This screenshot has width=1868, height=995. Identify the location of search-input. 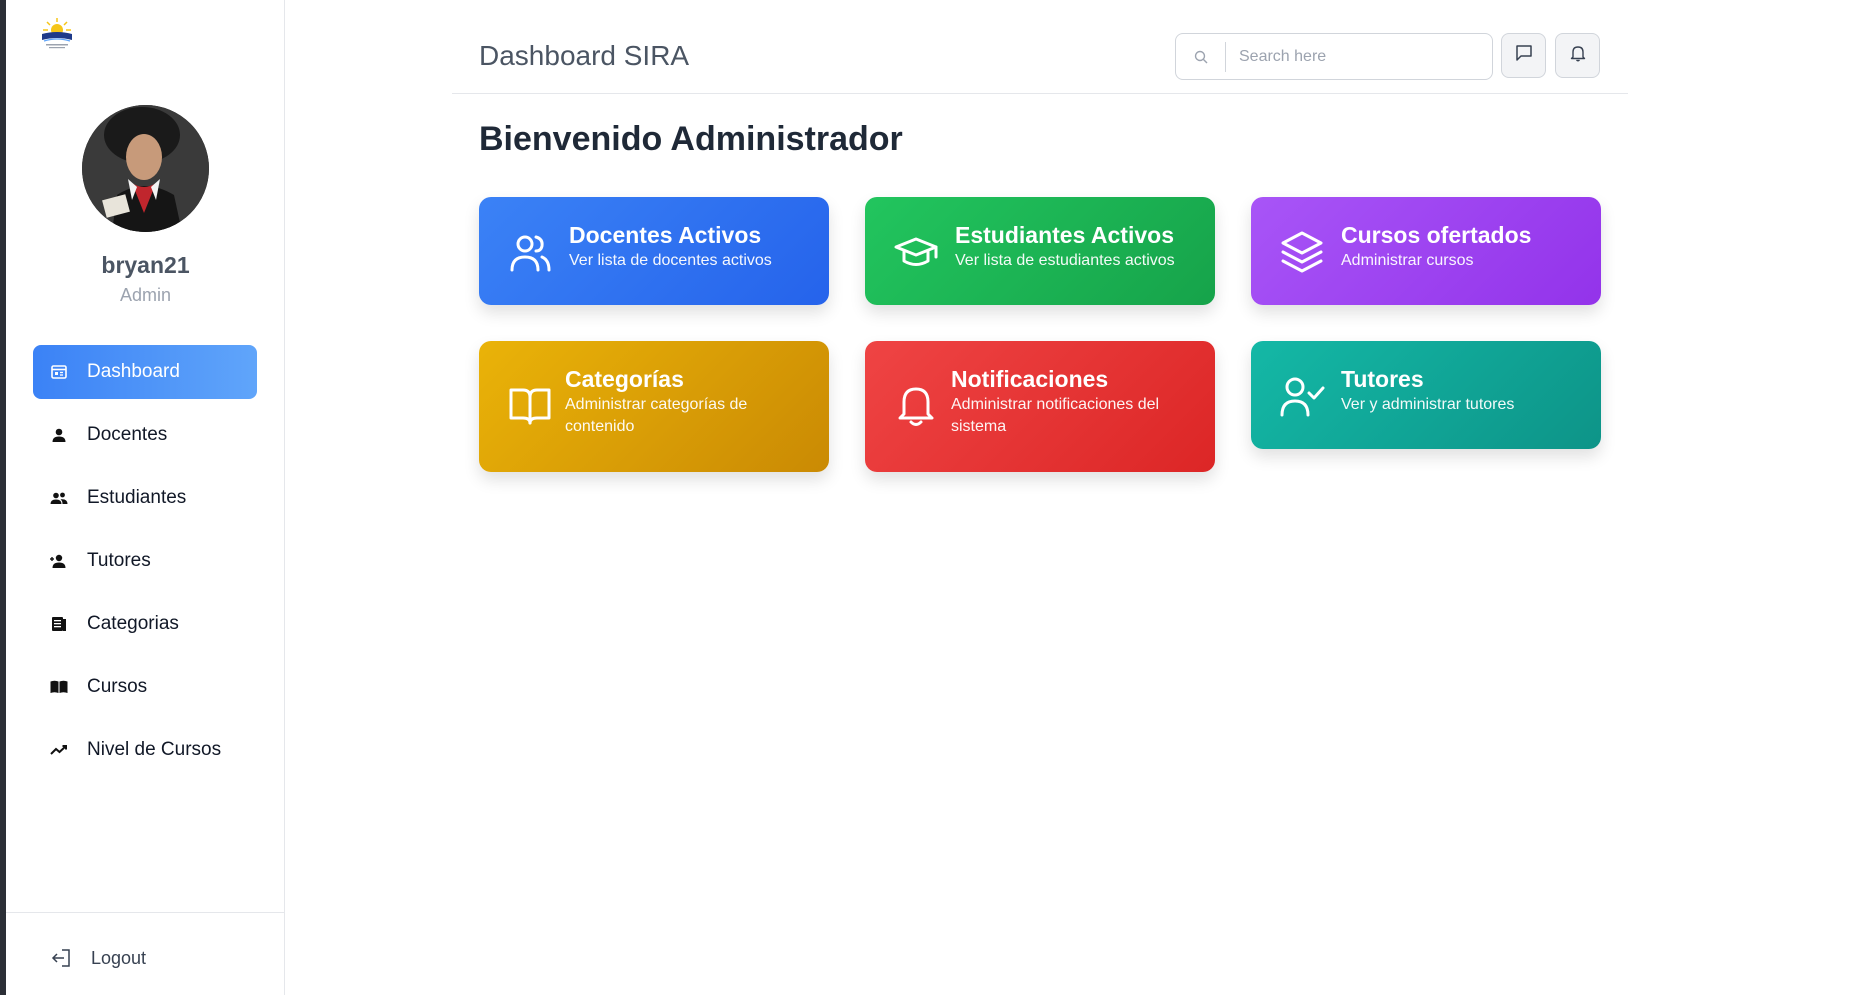
(1351, 56).